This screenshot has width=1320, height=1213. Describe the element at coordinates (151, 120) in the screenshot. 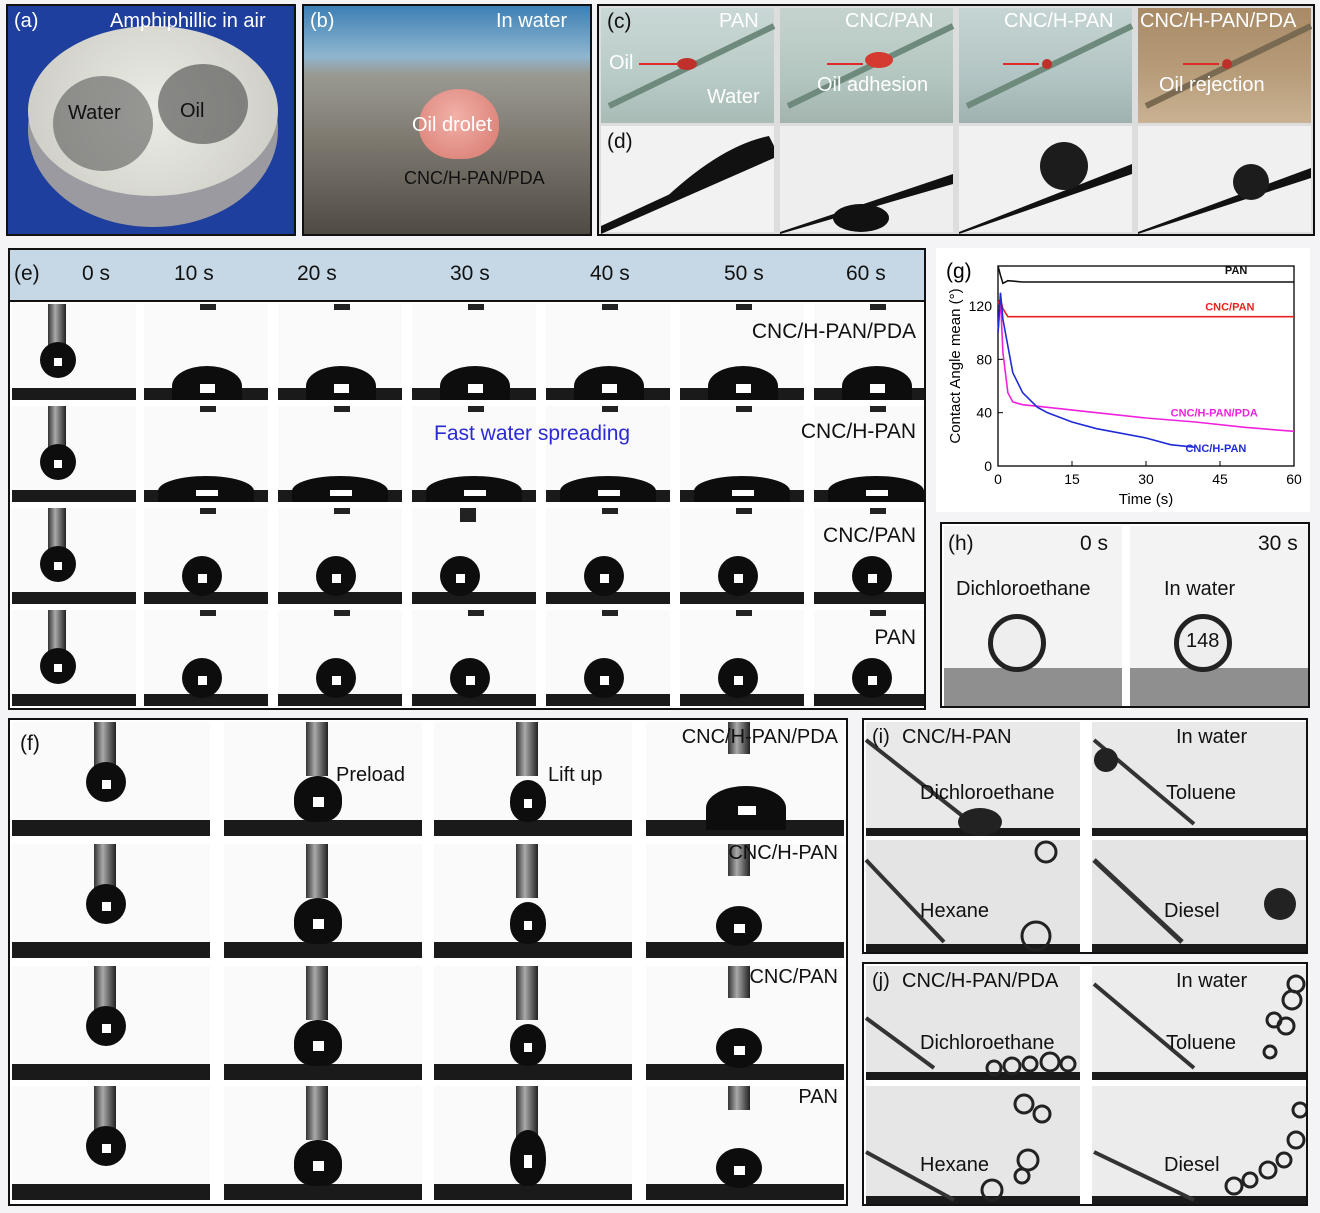

I see `panel-a: (a) Amphiphillic in air Water Oil` at that location.